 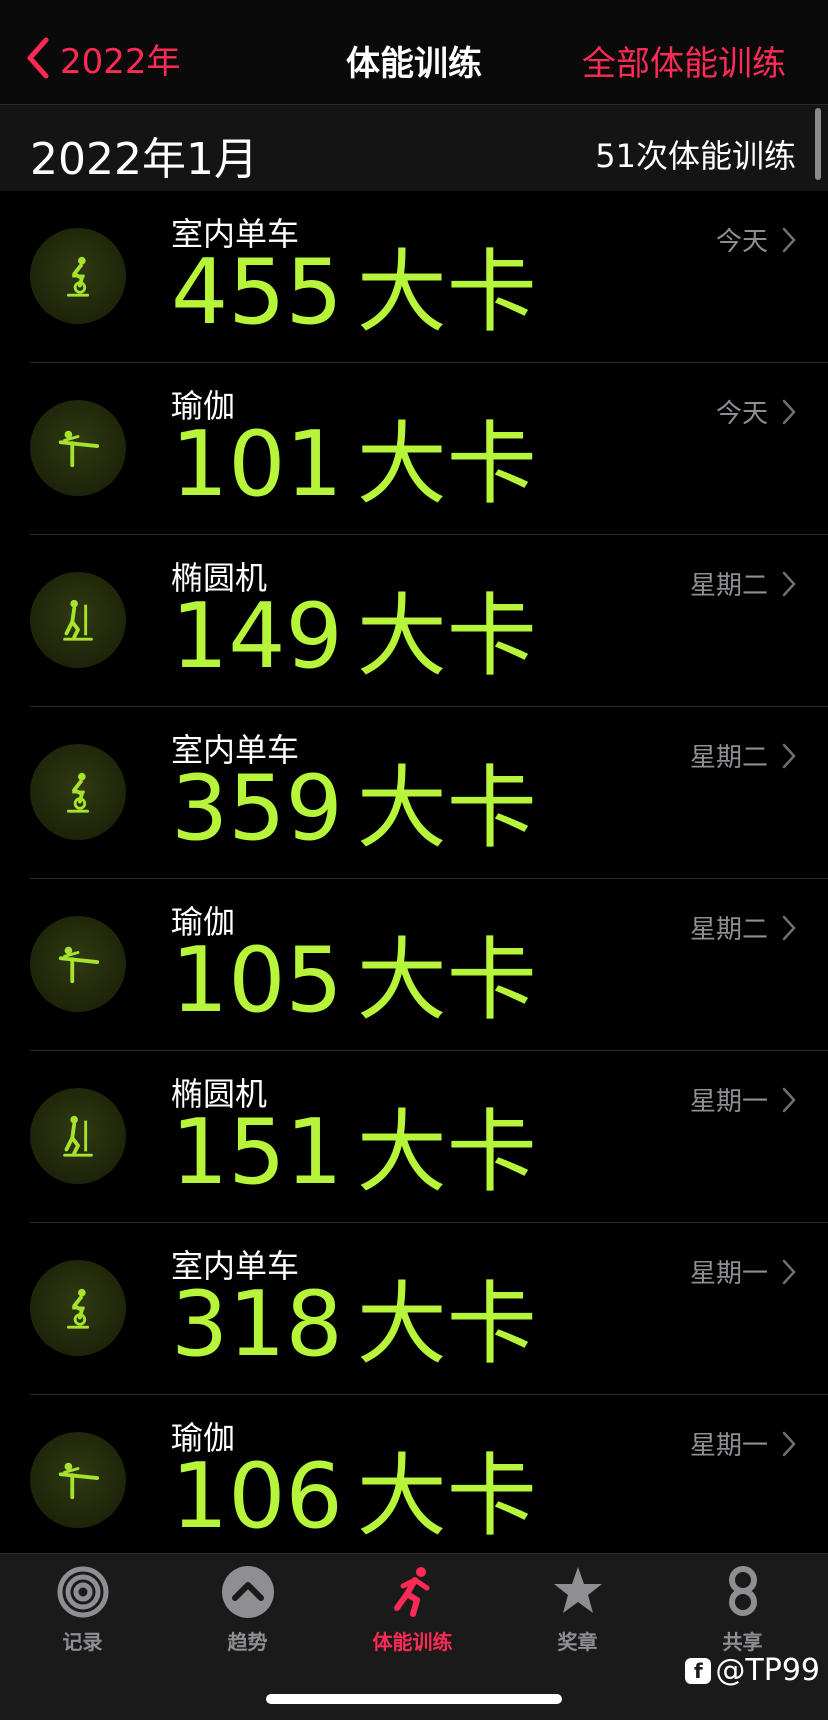 I want to click on workout-calories: 149 大卡, so click(x=354, y=637).